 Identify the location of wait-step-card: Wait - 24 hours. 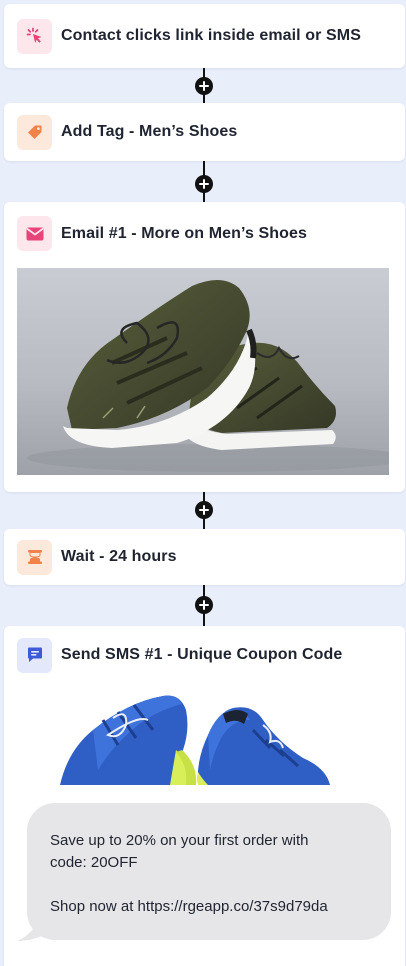
(204, 557).